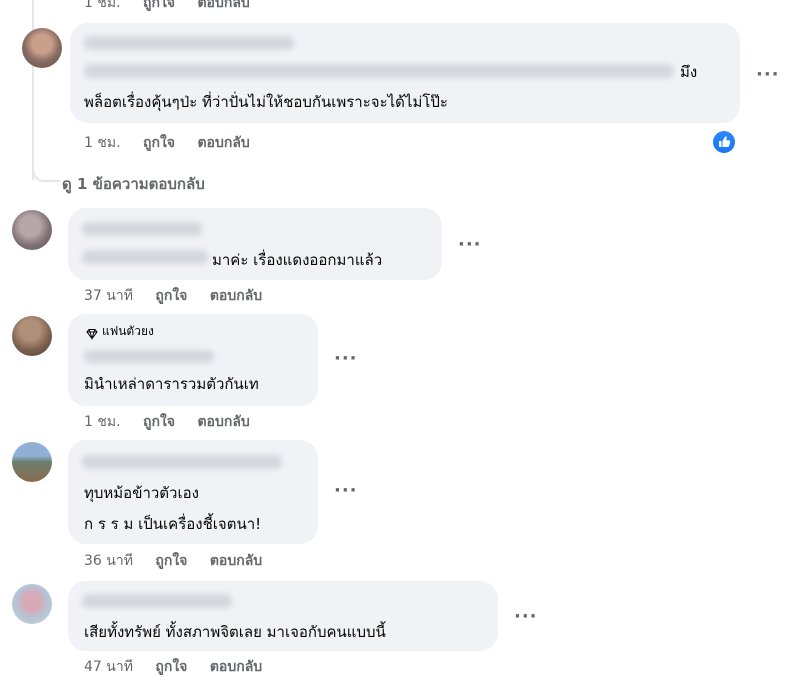 Image resolution: width=800 pixels, height=684 pixels. What do you see at coordinates (297, 260) in the screenshot?
I see `comment-text: มาค่ะ เรื่องแดงออกมาแล้ว` at bounding box center [297, 260].